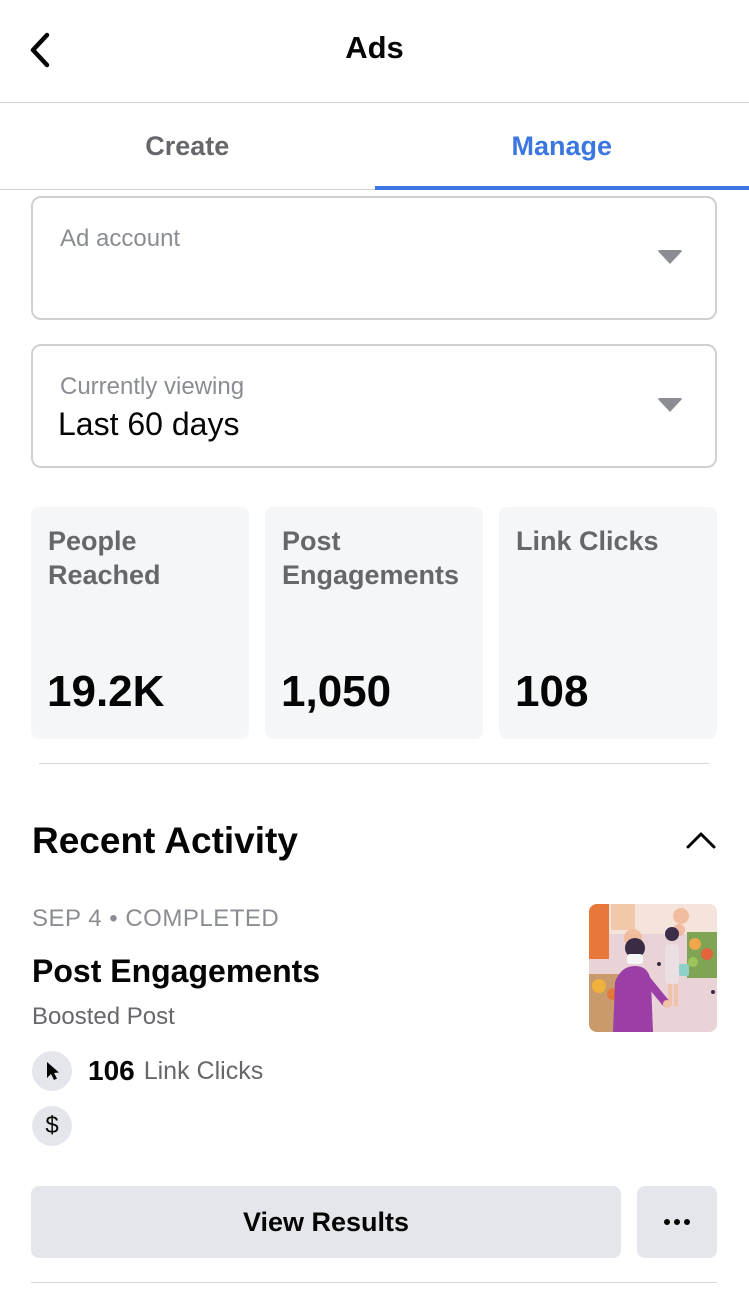  What do you see at coordinates (111, 1070) in the screenshot?
I see `link-clicks-value: 106` at bounding box center [111, 1070].